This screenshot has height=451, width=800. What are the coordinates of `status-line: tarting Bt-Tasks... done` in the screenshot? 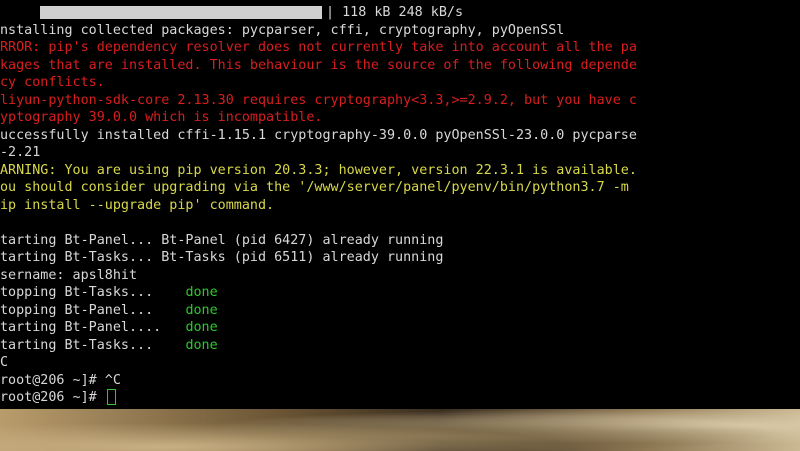 It's located at (400, 346).